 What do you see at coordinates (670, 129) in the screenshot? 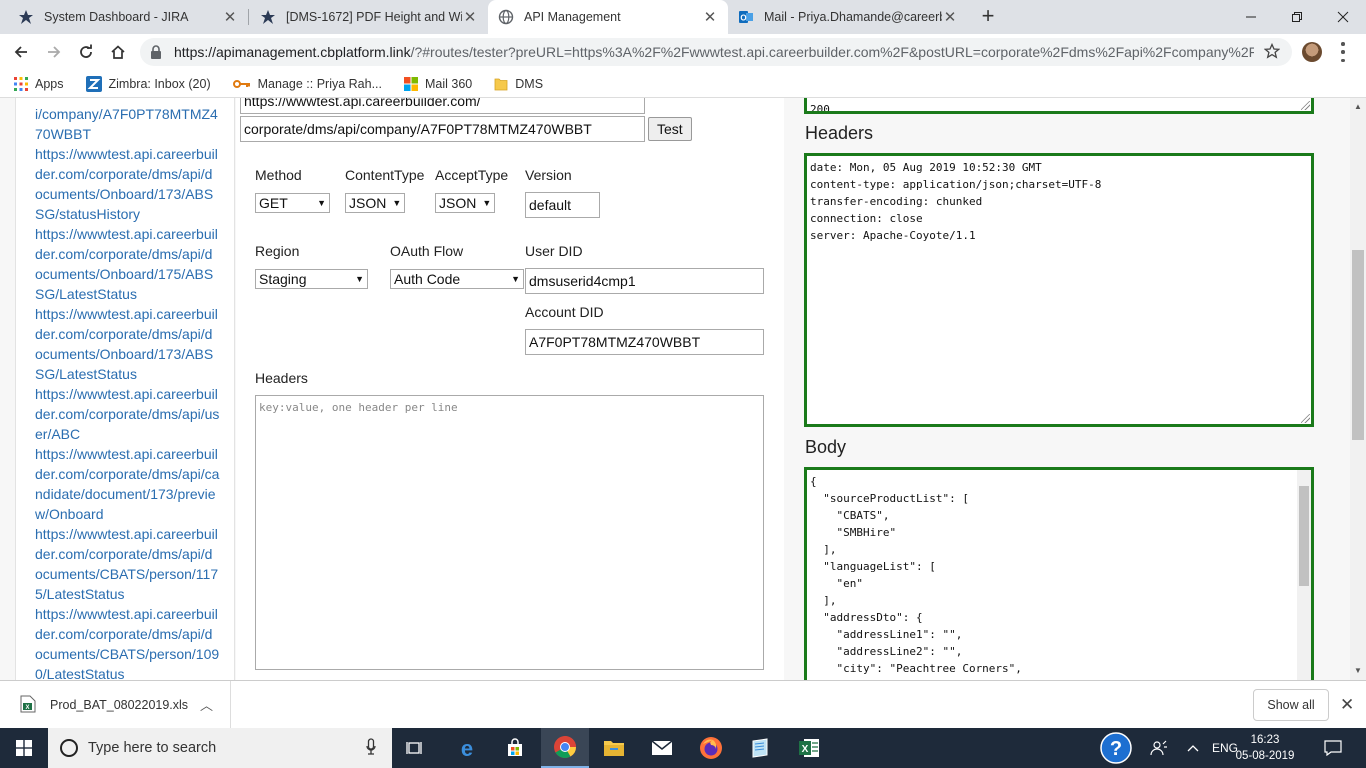
I see `test-button: Test` at bounding box center [670, 129].